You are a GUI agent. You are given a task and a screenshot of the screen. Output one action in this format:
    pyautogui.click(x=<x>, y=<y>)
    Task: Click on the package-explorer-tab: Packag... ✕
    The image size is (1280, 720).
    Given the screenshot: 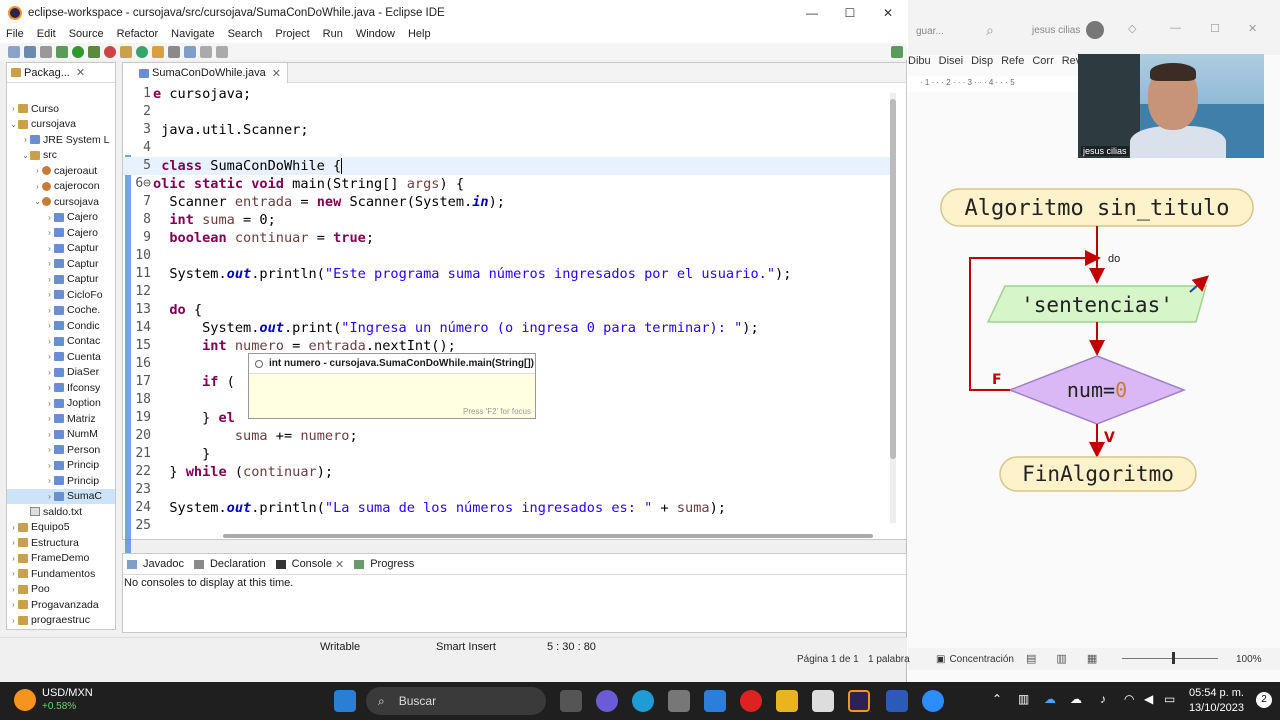 What is the action you would take?
    pyautogui.click(x=61, y=73)
    